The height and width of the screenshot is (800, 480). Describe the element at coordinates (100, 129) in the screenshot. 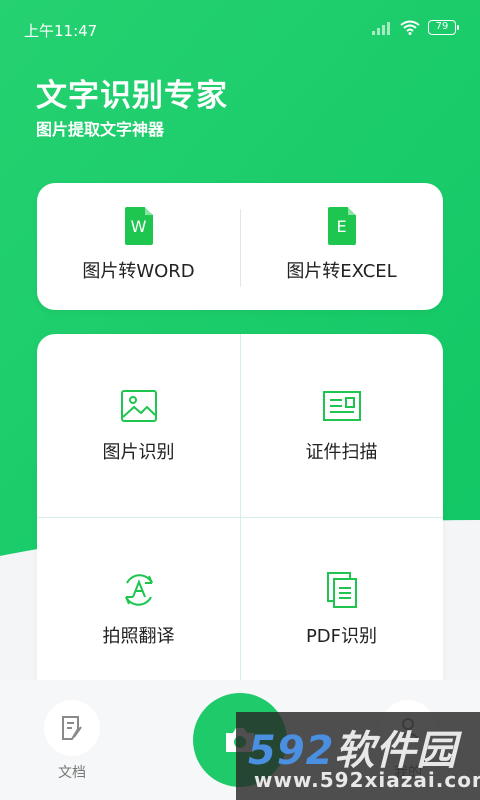

I see `app-subtitle: 图片提取文字神器` at that location.